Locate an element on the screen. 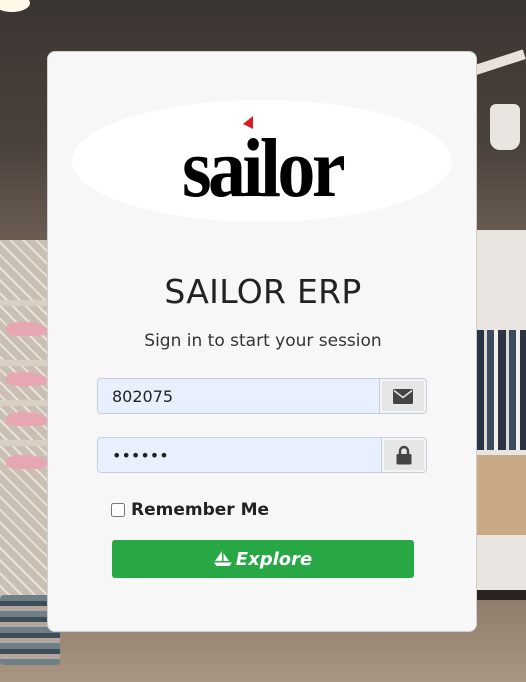  remember-me: Remember Me is located at coordinates (190, 510).